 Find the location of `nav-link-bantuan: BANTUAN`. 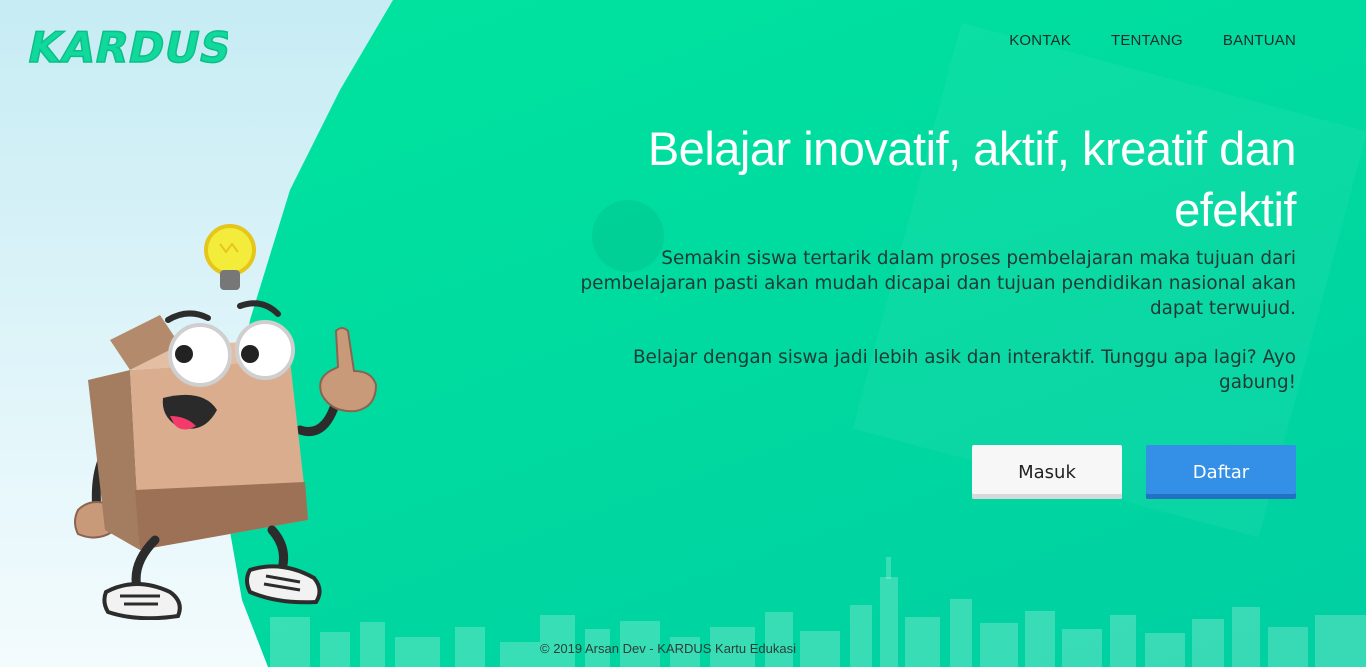

nav-link-bantuan: BANTUAN is located at coordinates (1259, 40).